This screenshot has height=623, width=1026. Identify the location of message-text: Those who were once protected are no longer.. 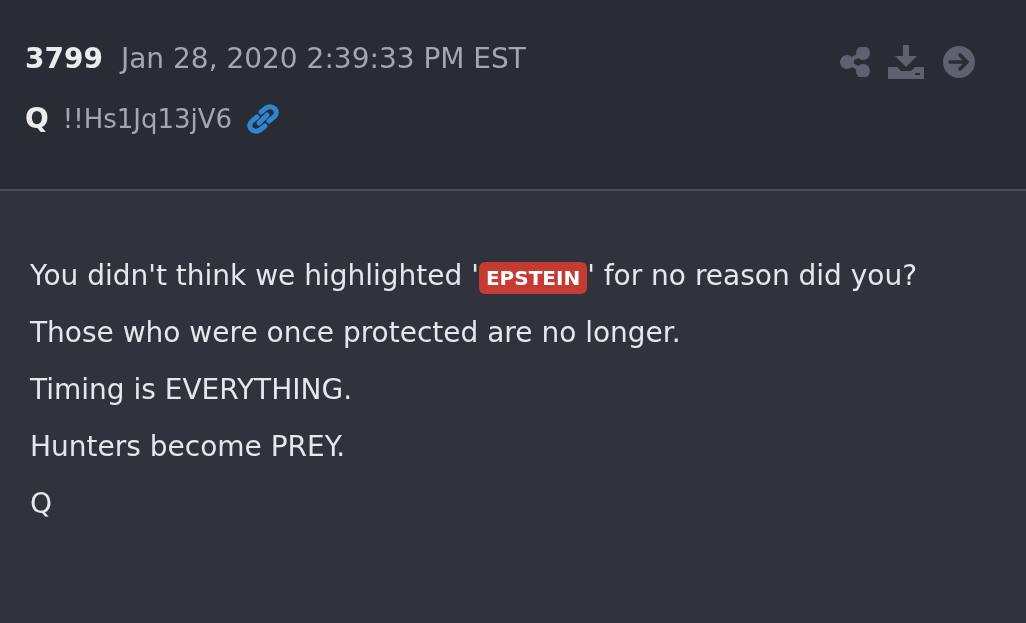
(355, 332).